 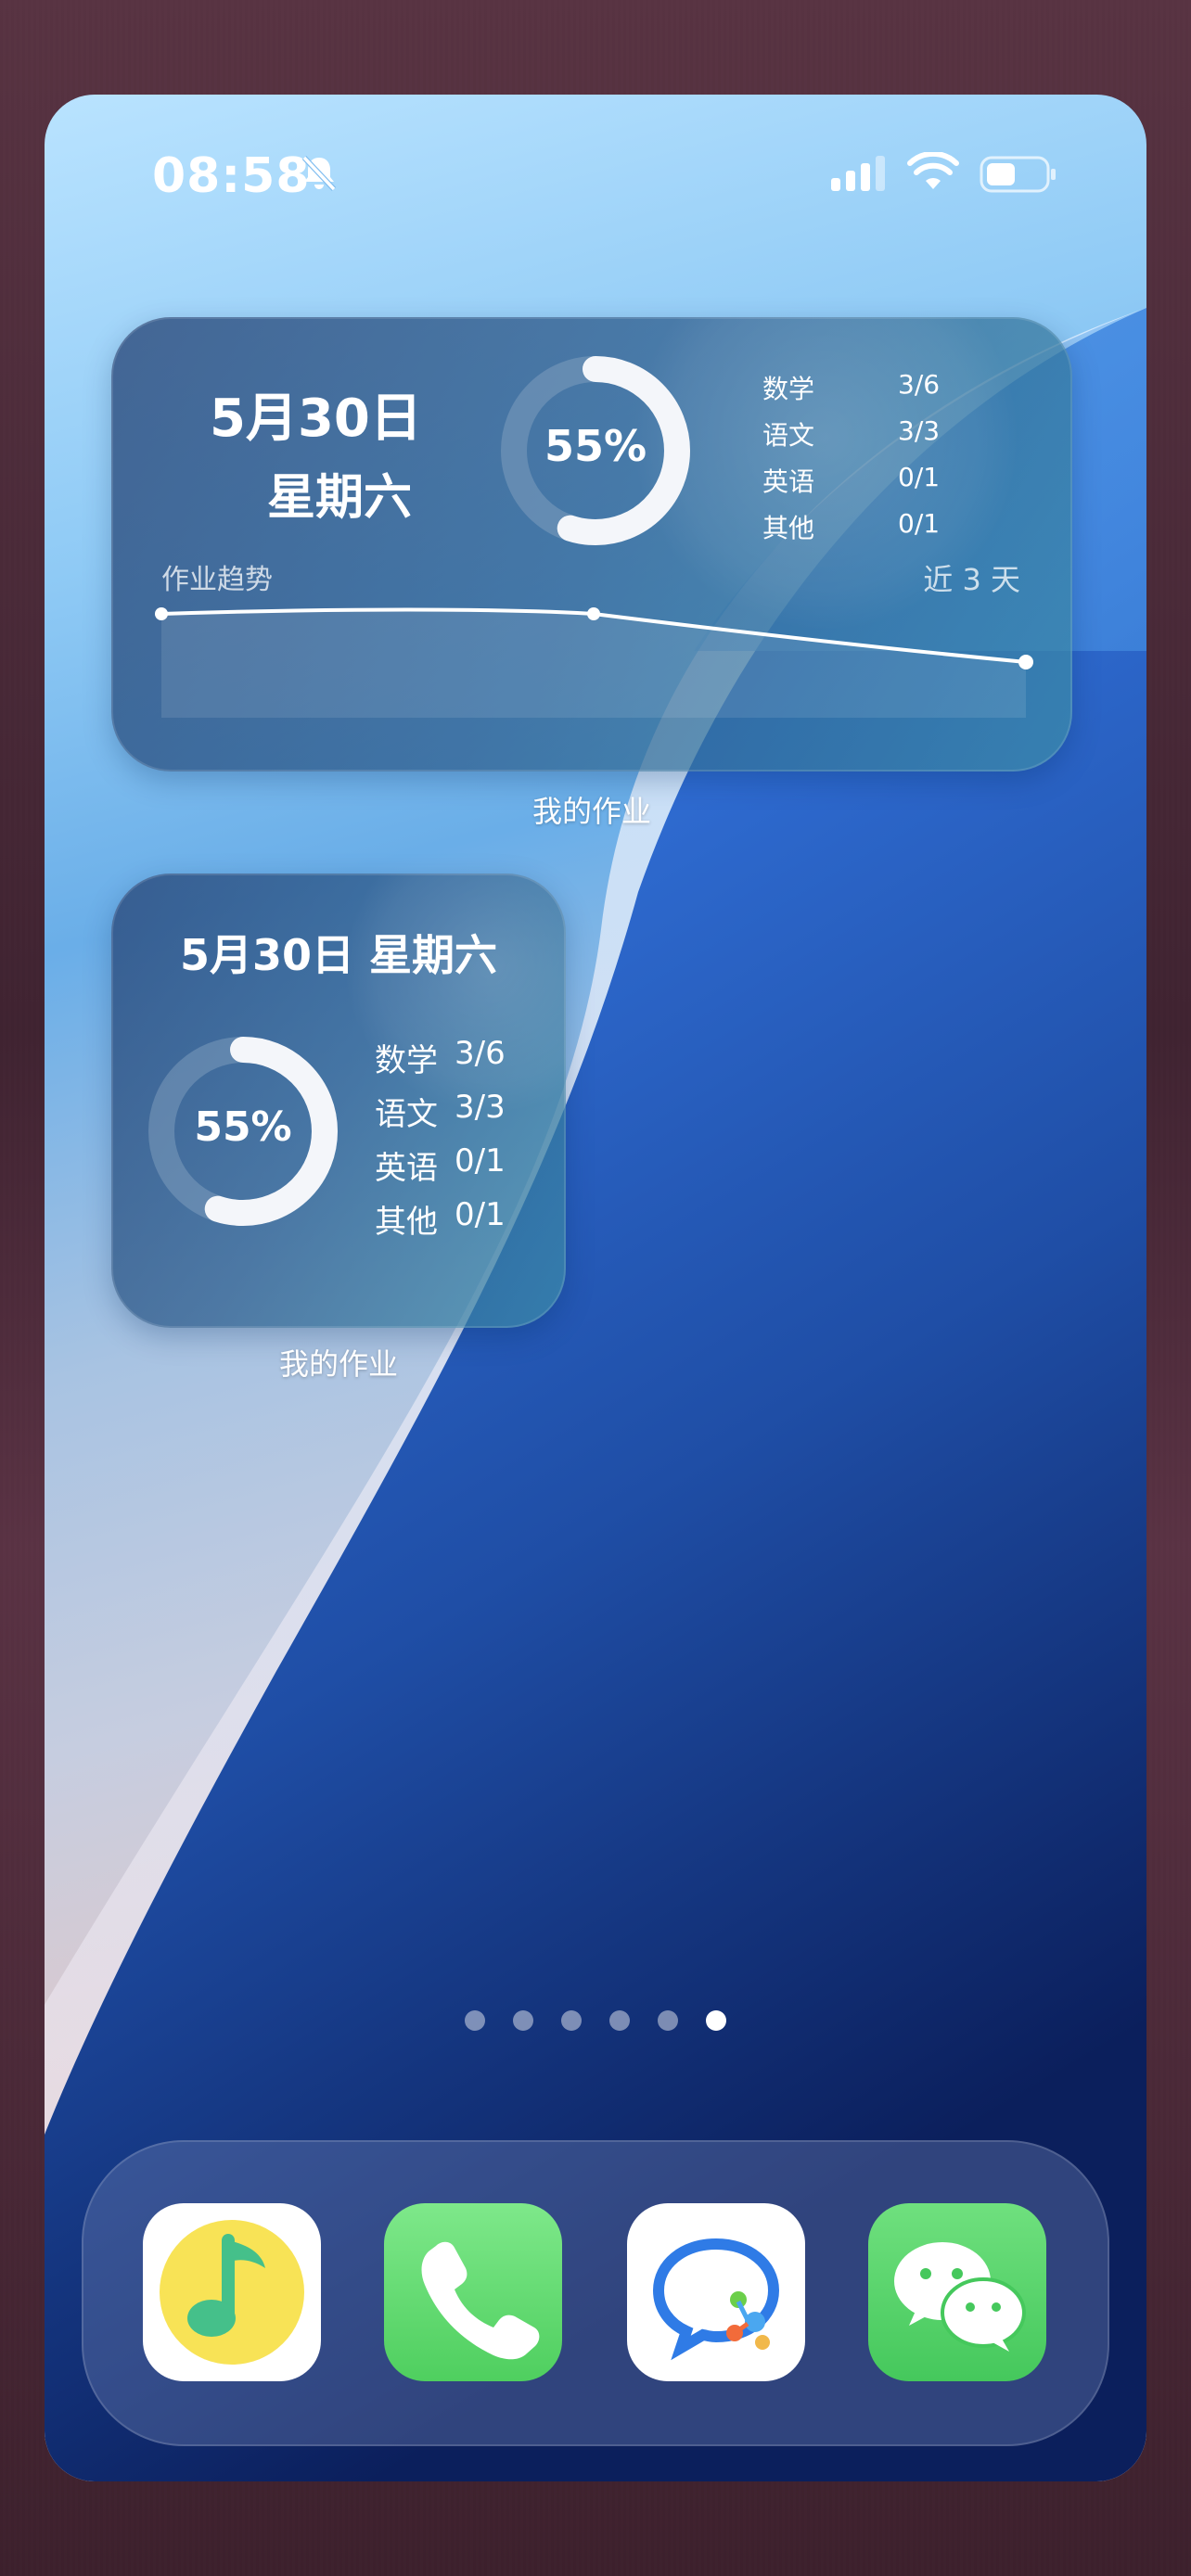 What do you see at coordinates (340, 498) in the screenshot?
I see `widget-weekday: 星期六` at bounding box center [340, 498].